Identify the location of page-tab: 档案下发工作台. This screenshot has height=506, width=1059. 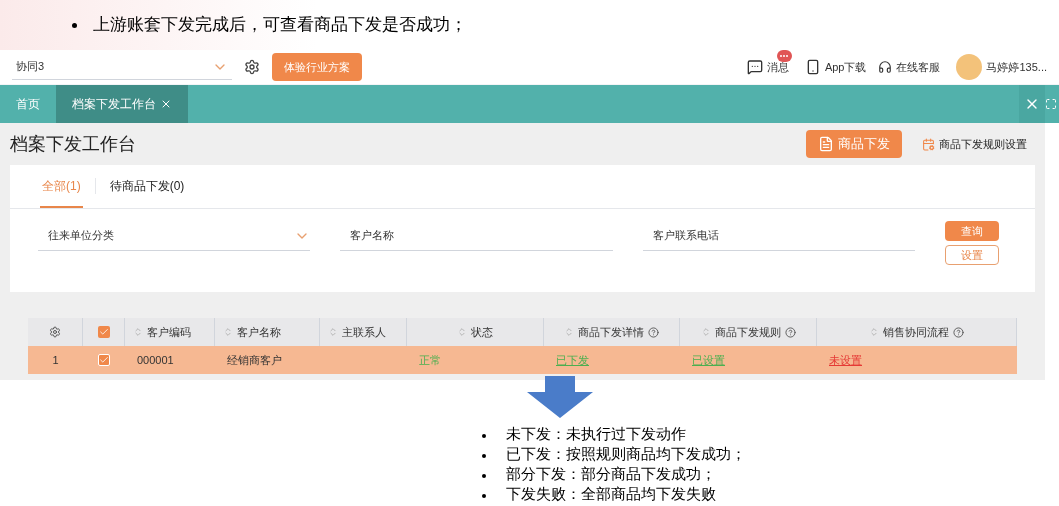
(122, 104).